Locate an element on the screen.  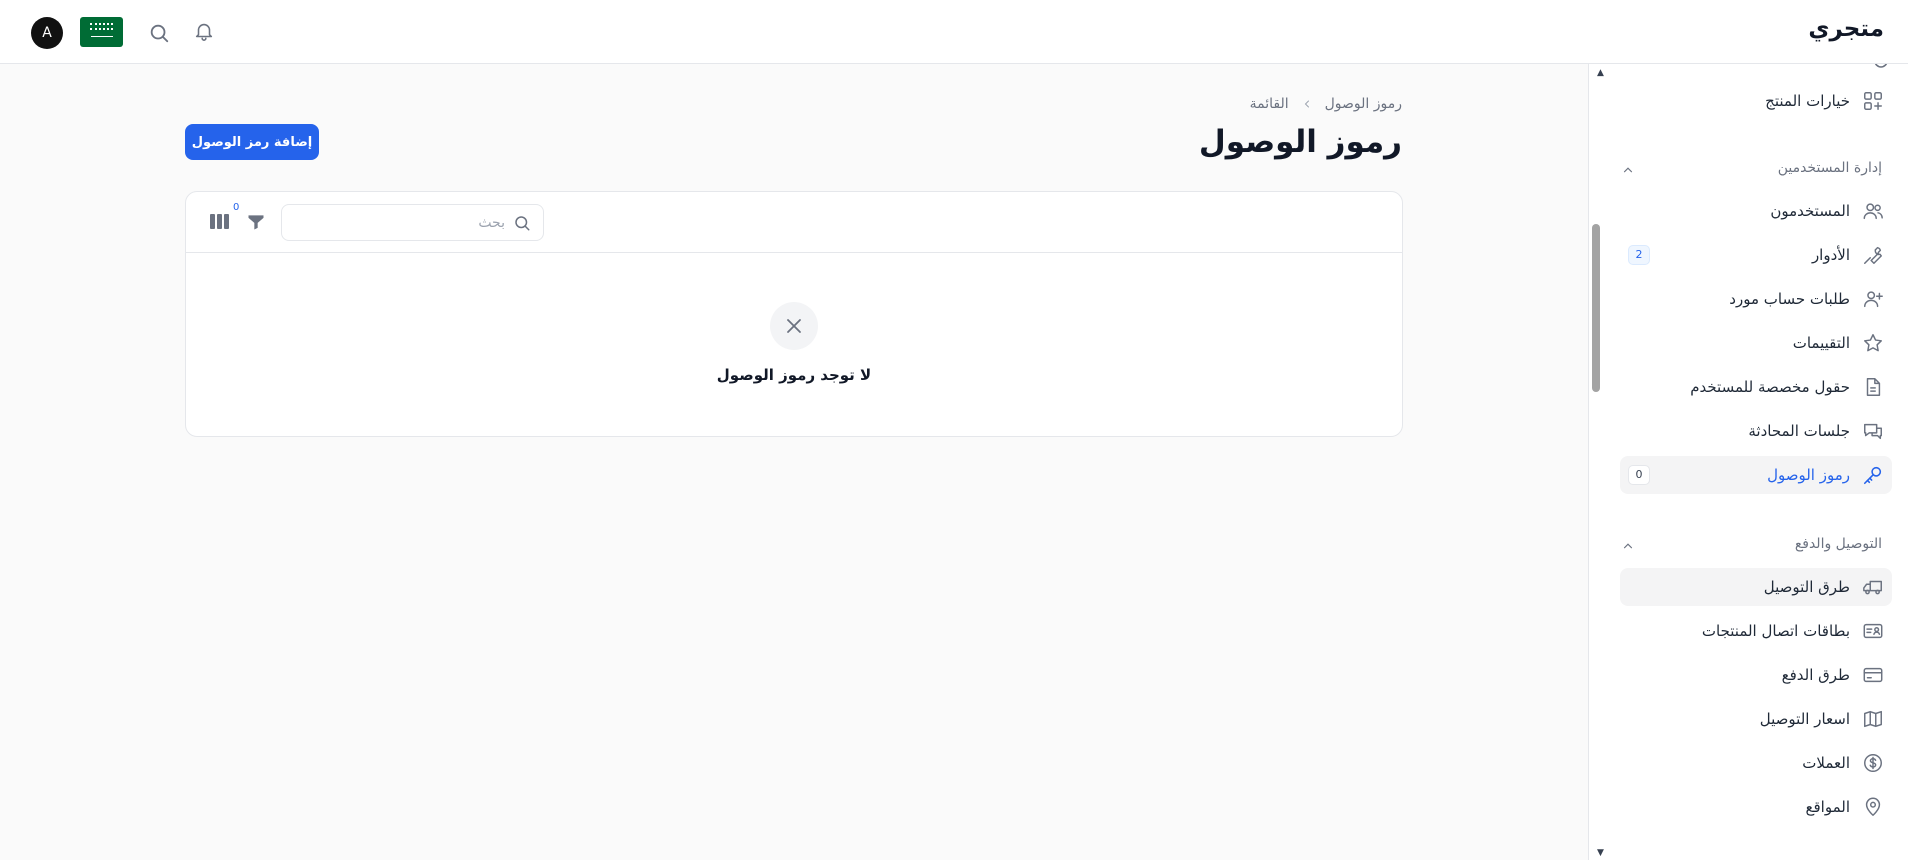
sidebar-item-locations: المواقع is located at coordinates (1756, 807).